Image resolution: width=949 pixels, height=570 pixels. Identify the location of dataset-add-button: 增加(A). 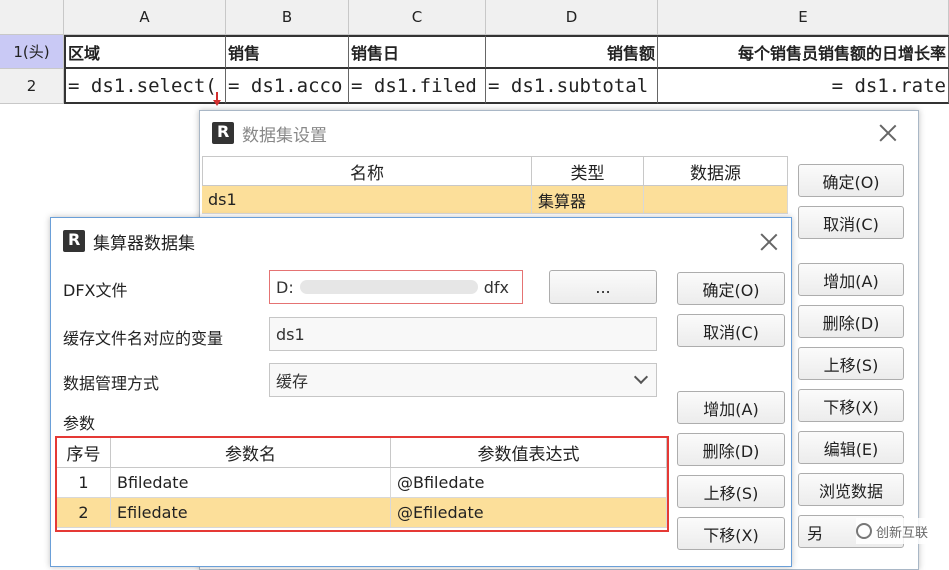
(851, 279).